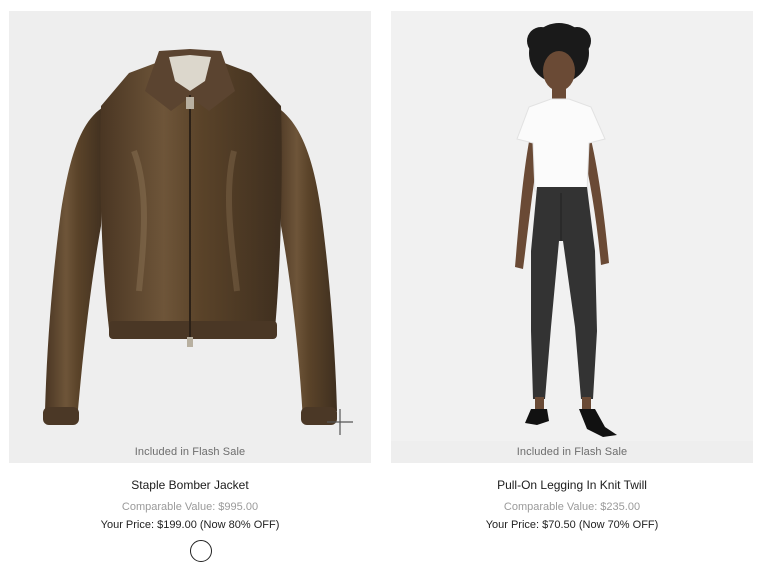 The height and width of the screenshot is (562, 764). What do you see at coordinates (566, 230) in the screenshot?
I see `model-in-leggings-illustration` at bounding box center [566, 230].